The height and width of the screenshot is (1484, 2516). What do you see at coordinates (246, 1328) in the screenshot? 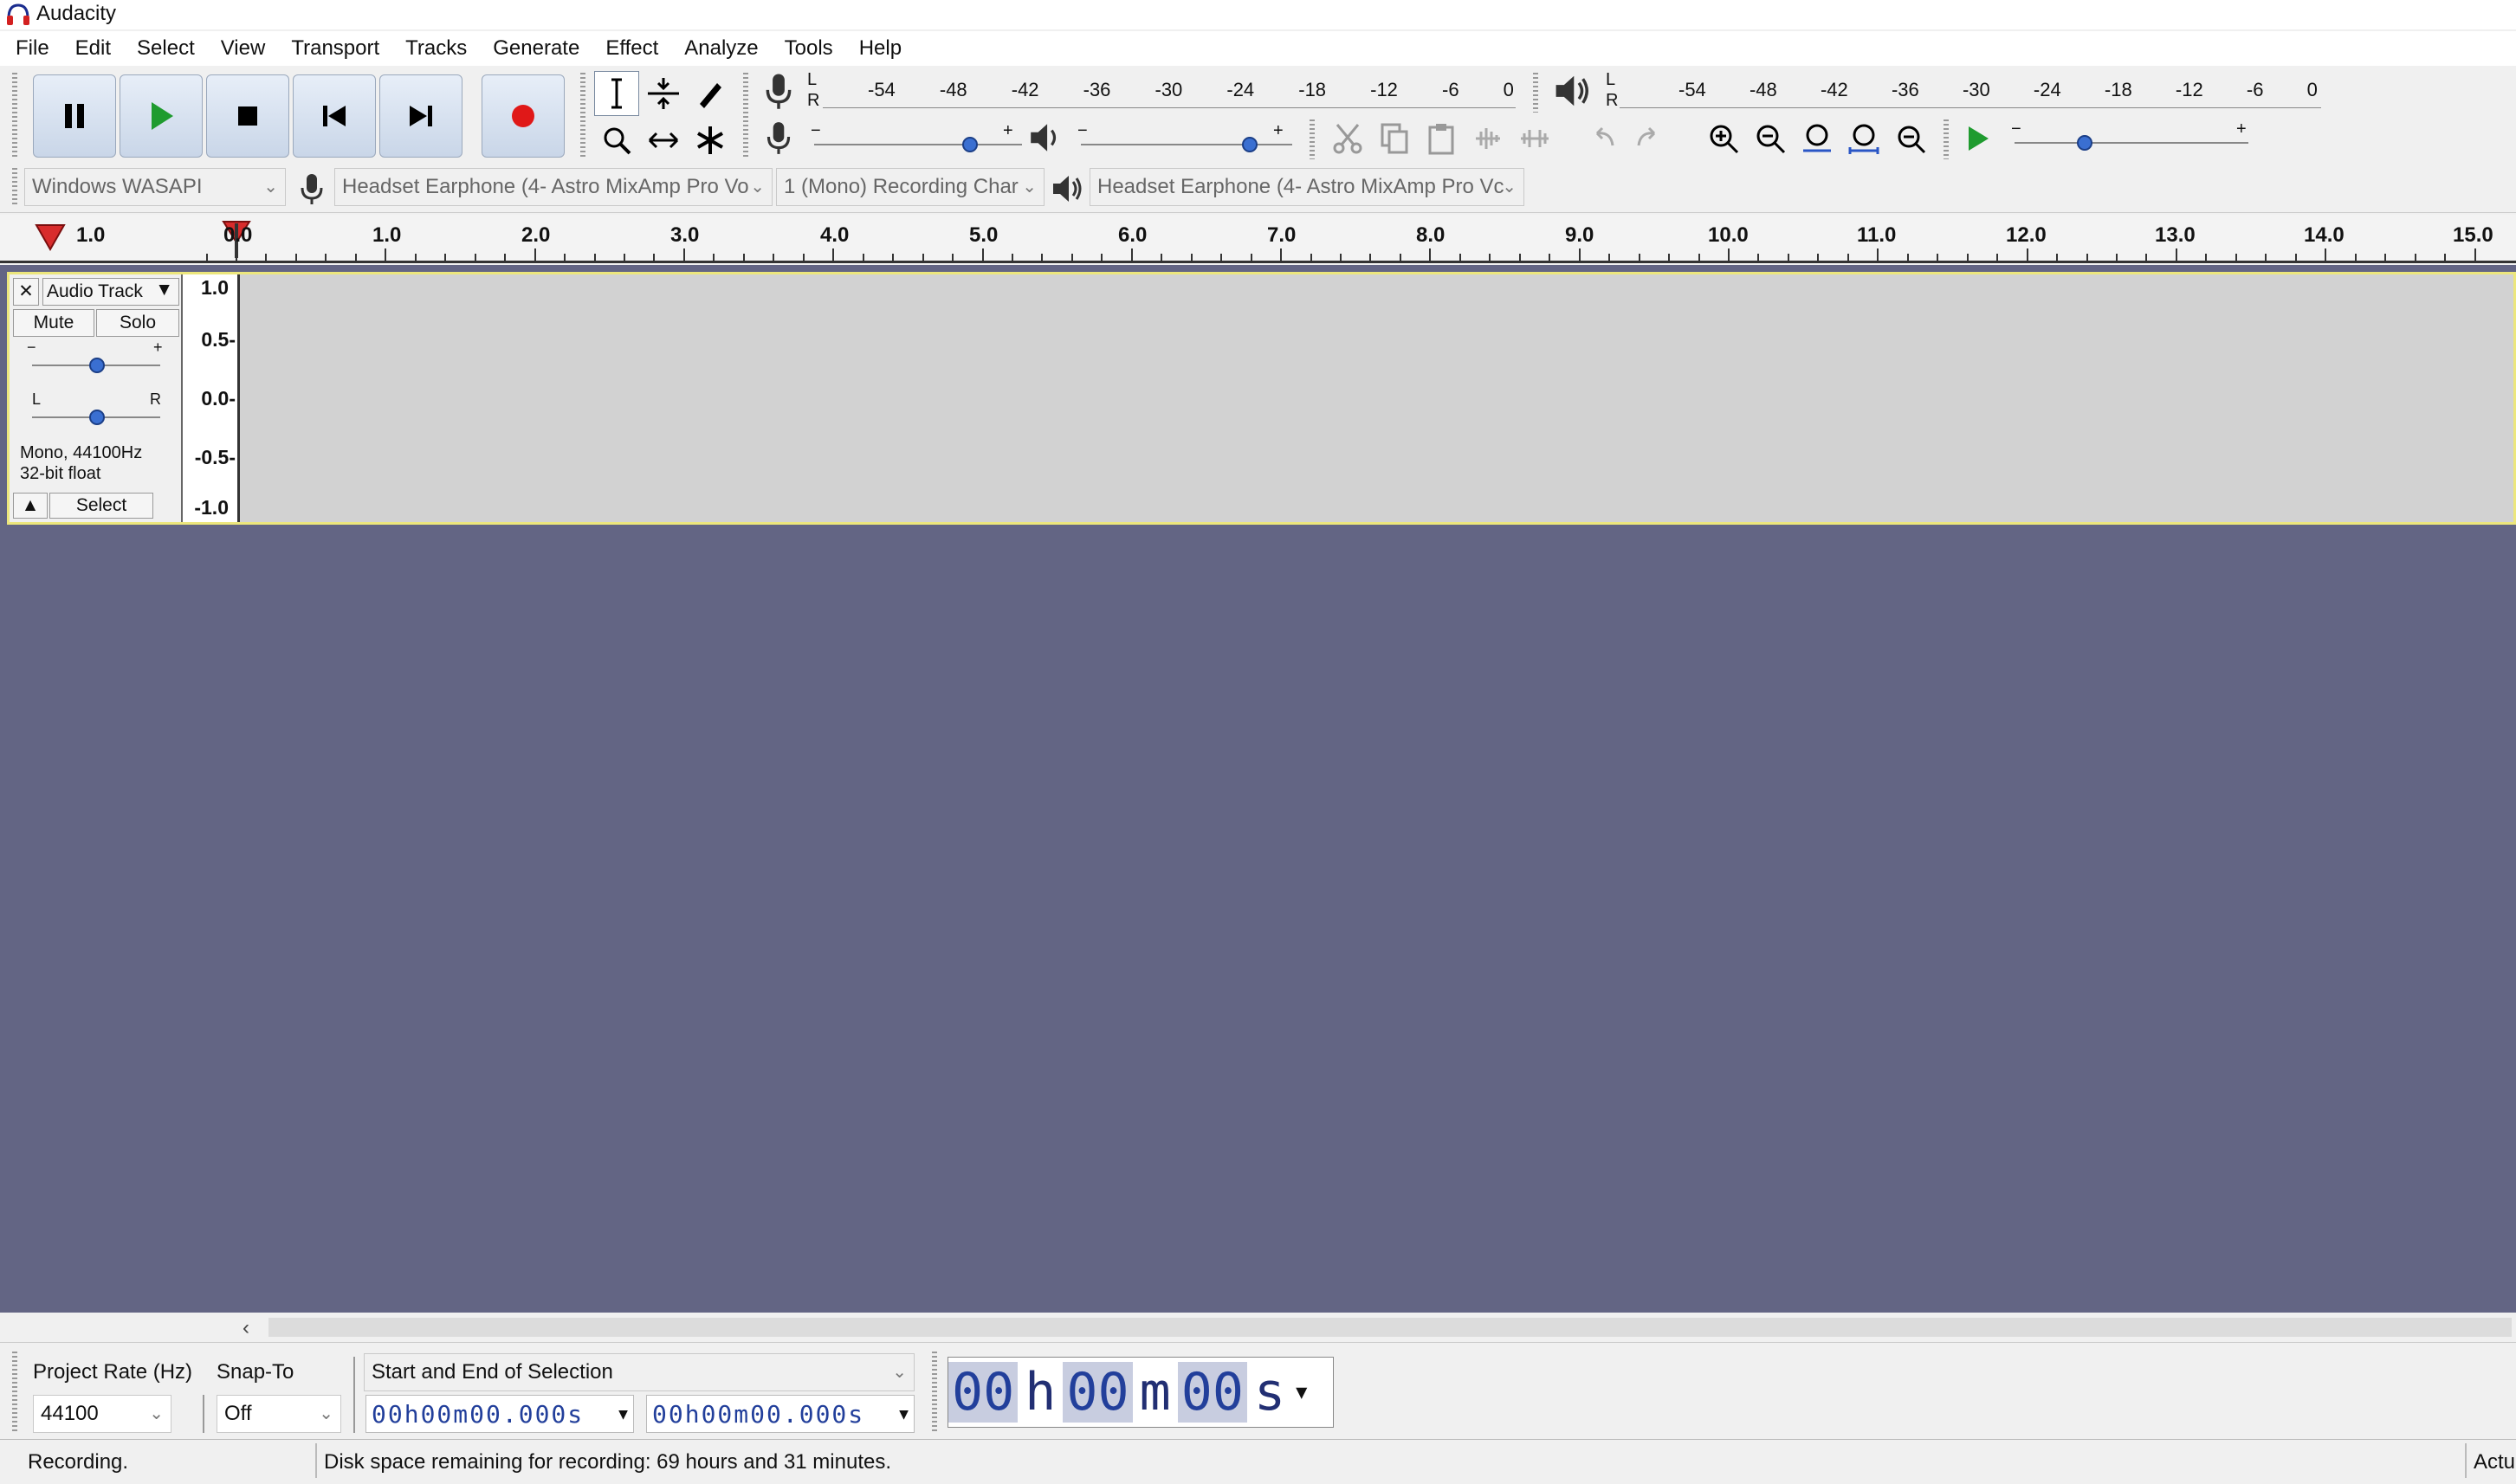
I see `scroll-left-icon: ‹` at bounding box center [246, 1328].